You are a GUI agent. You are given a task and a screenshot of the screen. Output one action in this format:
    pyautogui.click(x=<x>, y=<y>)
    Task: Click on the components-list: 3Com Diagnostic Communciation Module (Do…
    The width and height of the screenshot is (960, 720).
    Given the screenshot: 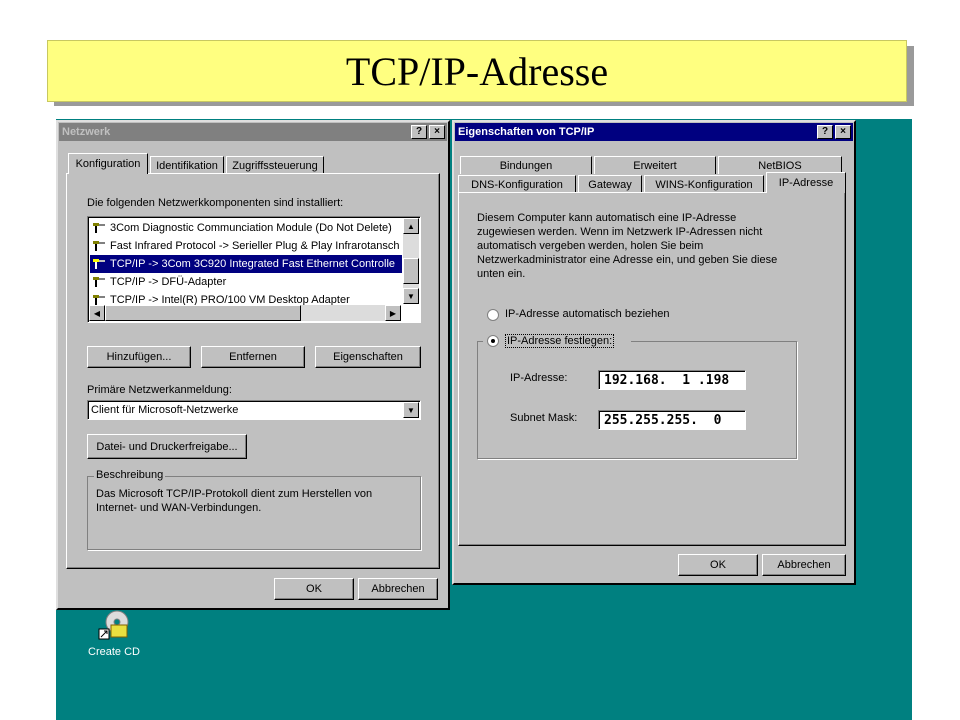 What is the action you would take?
    pyautogui.click(x=254, y=269)
    